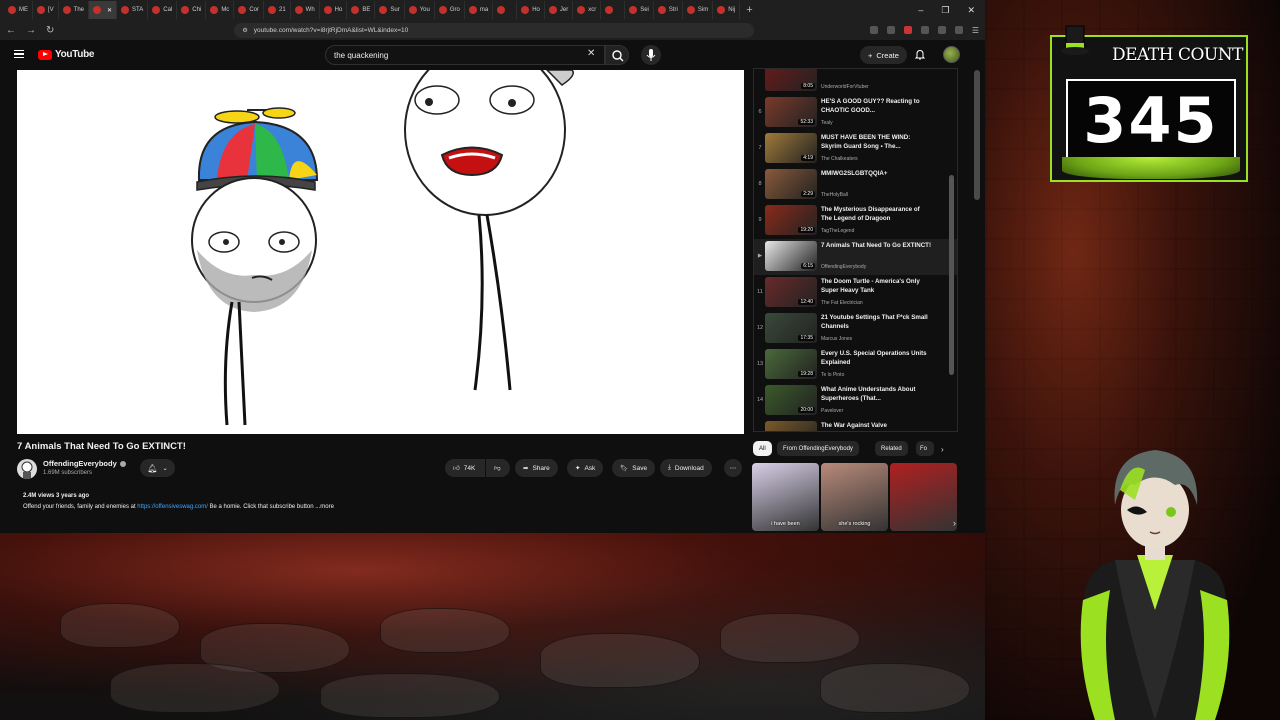 The image size is (1280, 720). Describe the element at coordinates (791, 364) in the screenshot. I see `playlist-thumbnail: 19:28` at that location.